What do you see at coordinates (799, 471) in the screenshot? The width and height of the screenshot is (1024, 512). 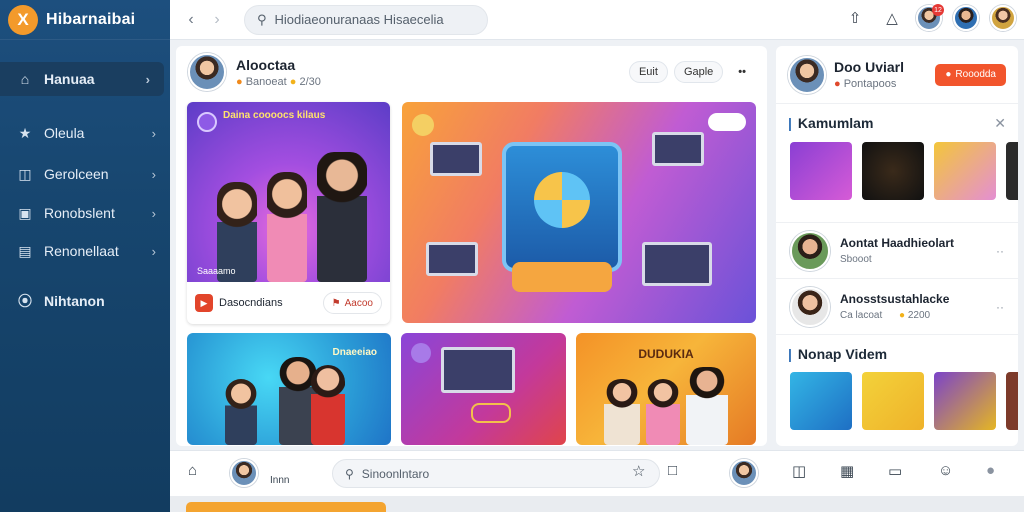 I see `bag-icon: ◫` at bounding box center [799, 471].